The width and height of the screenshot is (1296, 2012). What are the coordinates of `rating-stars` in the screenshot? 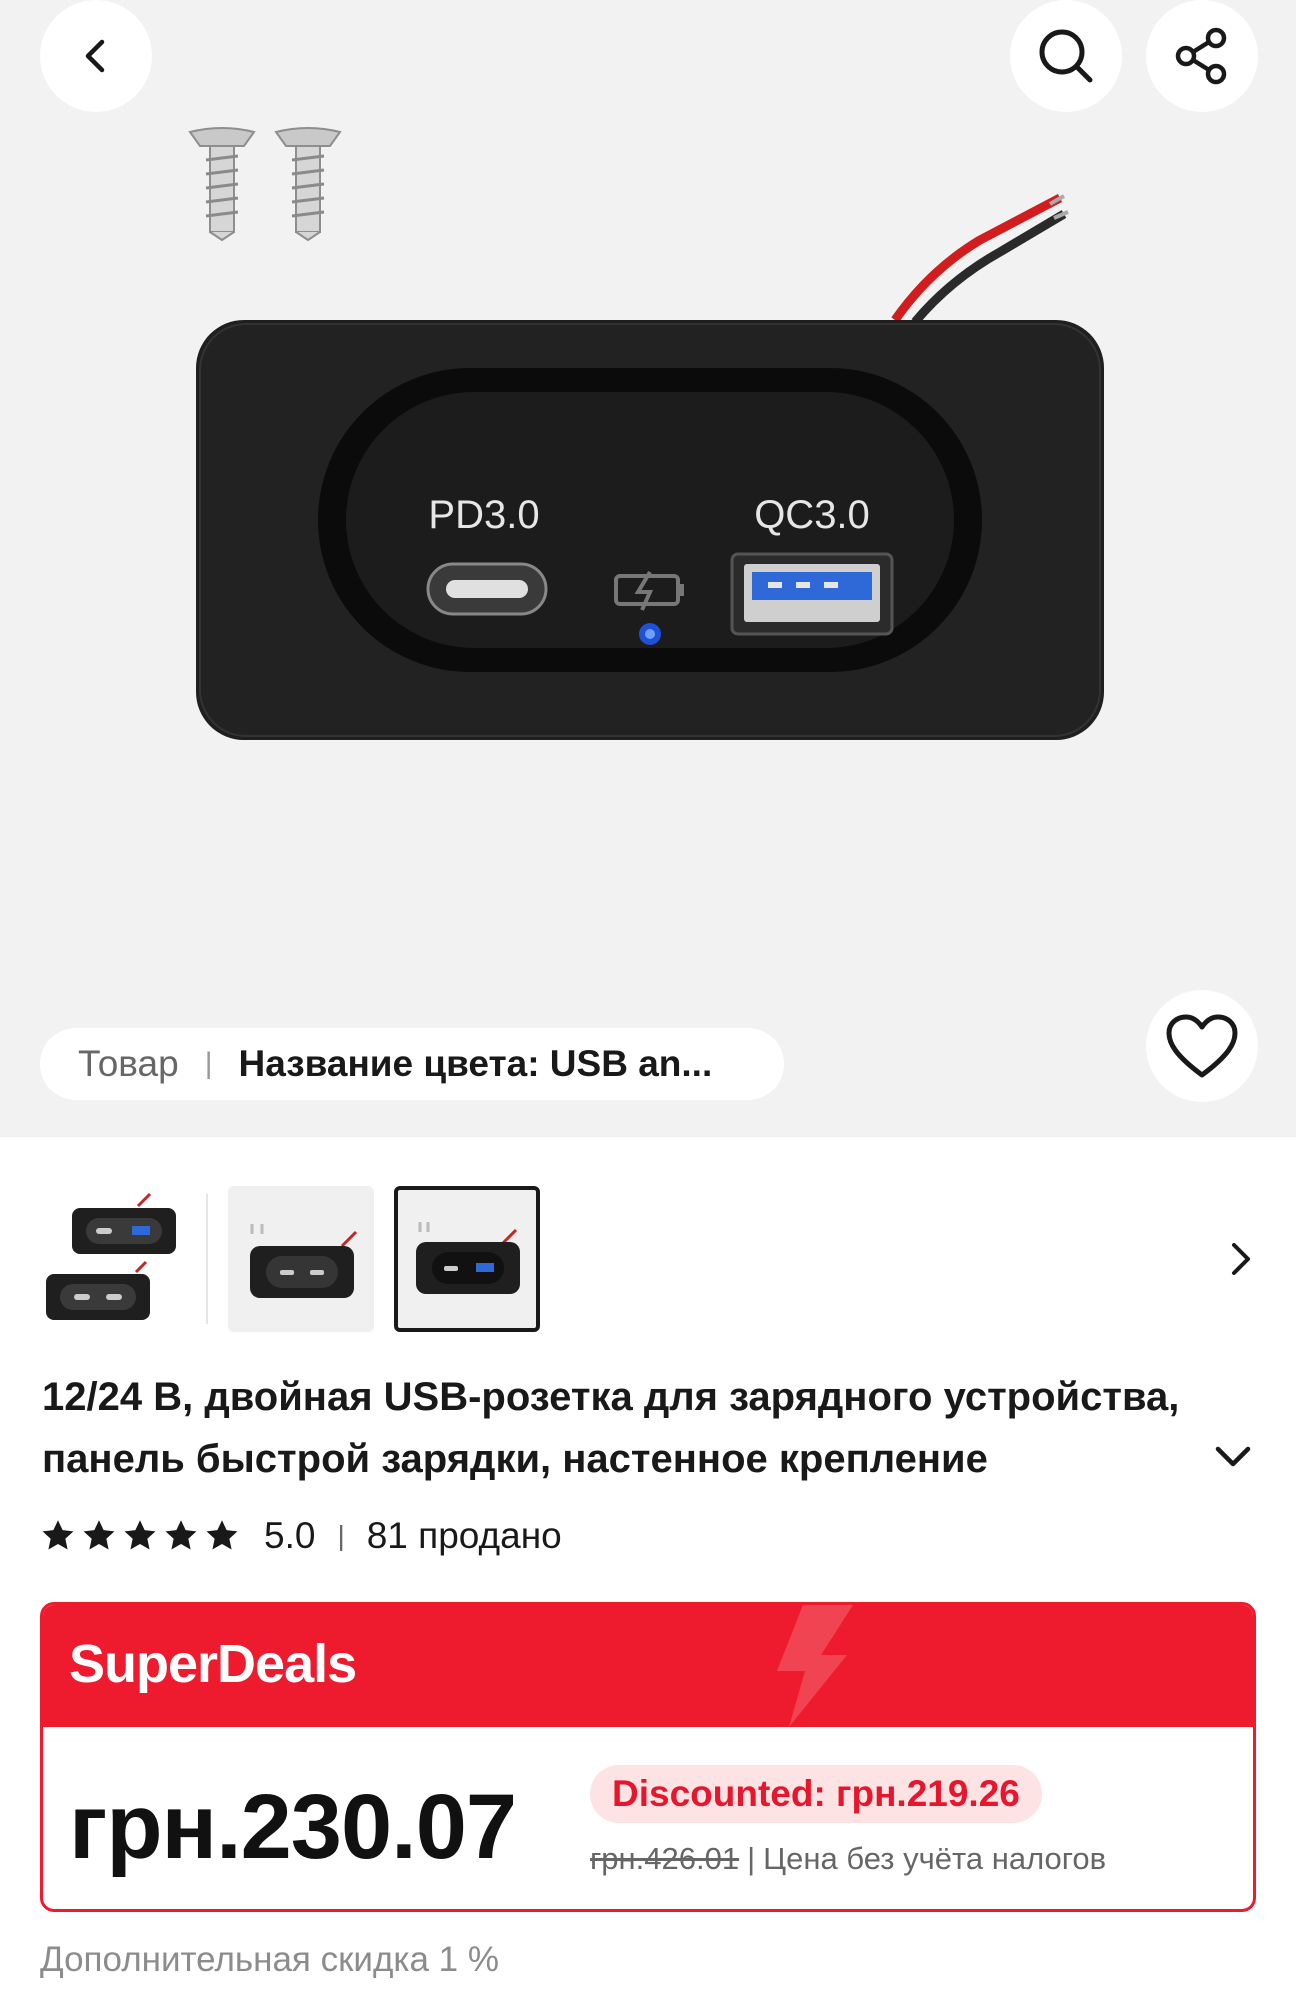 It's located at (140, 1536).